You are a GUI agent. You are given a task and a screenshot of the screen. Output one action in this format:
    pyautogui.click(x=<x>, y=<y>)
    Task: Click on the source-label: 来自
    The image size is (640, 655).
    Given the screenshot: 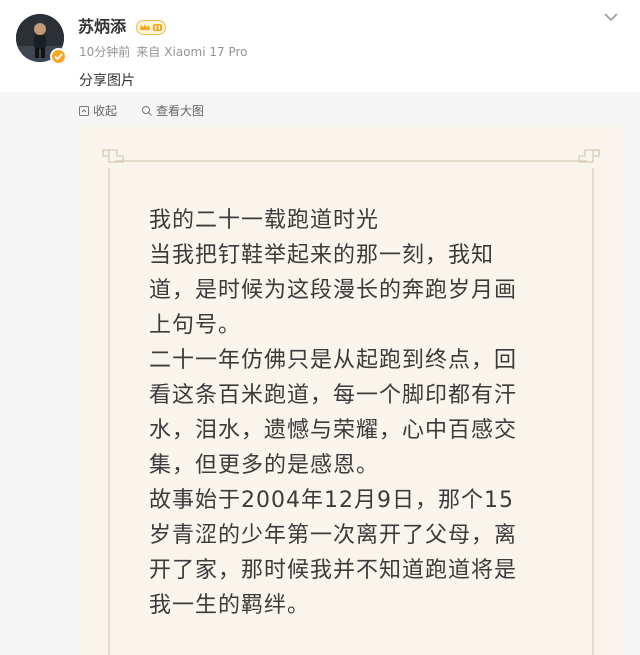 What is the action you would take?
    pyautogui.click(x=148, y=52)
    